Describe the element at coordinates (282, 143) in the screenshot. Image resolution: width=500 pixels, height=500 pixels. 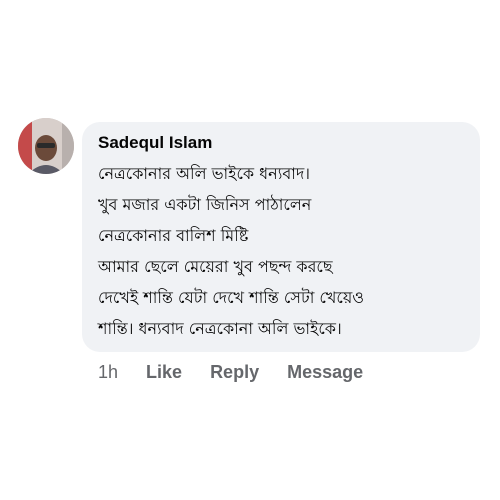
I see `comment-author: Sadequl Islam` at that location.